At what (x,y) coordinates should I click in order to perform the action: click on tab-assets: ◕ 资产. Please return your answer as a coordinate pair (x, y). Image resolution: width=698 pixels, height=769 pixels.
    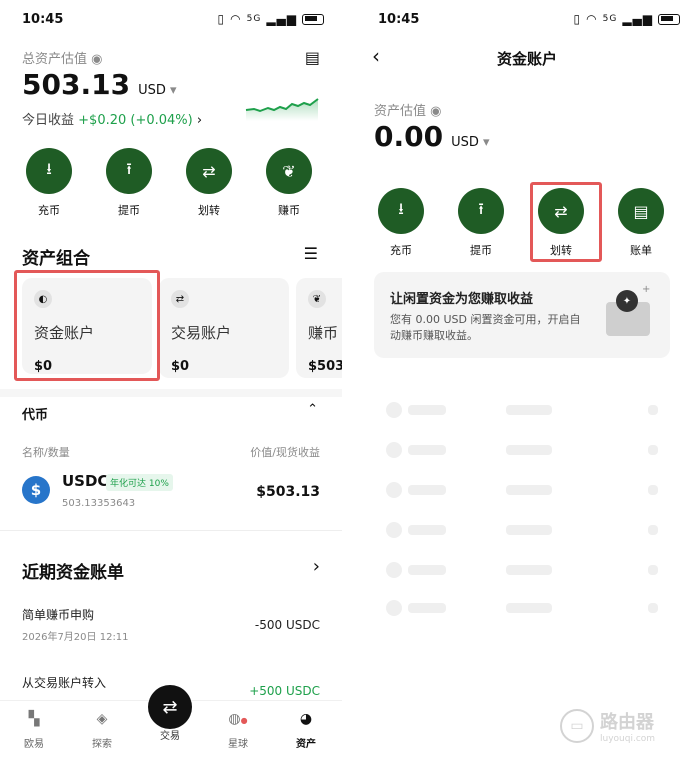
    Looking at the image, I should click on (306, 730).